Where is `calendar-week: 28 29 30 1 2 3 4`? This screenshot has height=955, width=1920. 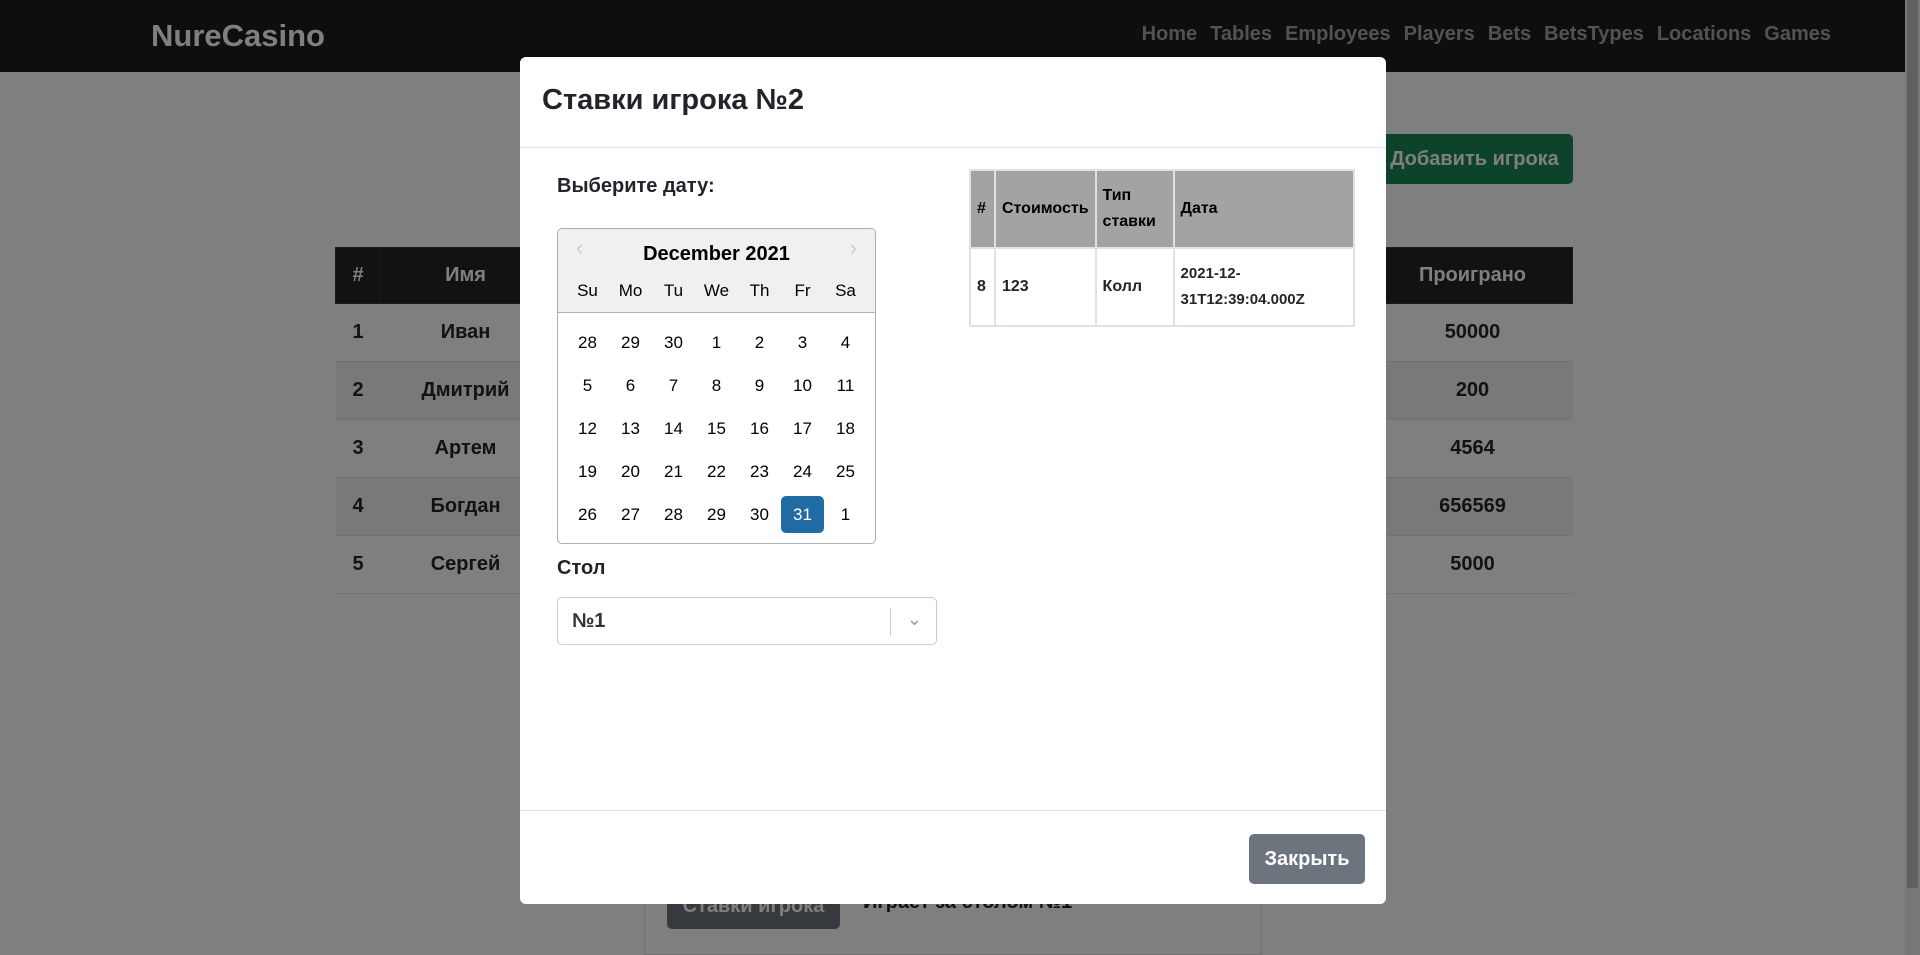 calendar-week: 28 29 30 1 2 3 4 is located at coordinates (716, 342).